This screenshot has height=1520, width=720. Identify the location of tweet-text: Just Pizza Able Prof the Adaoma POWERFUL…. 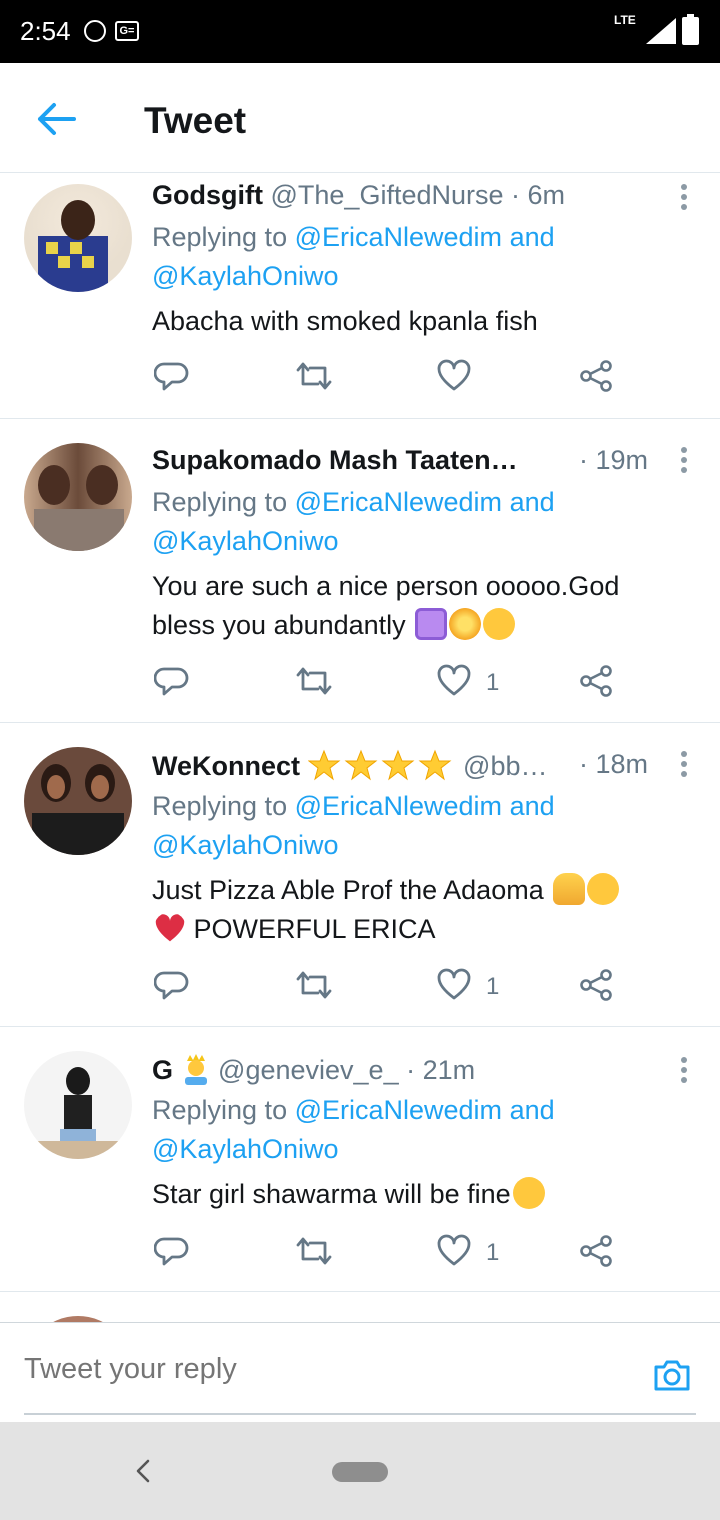
(416, 910).